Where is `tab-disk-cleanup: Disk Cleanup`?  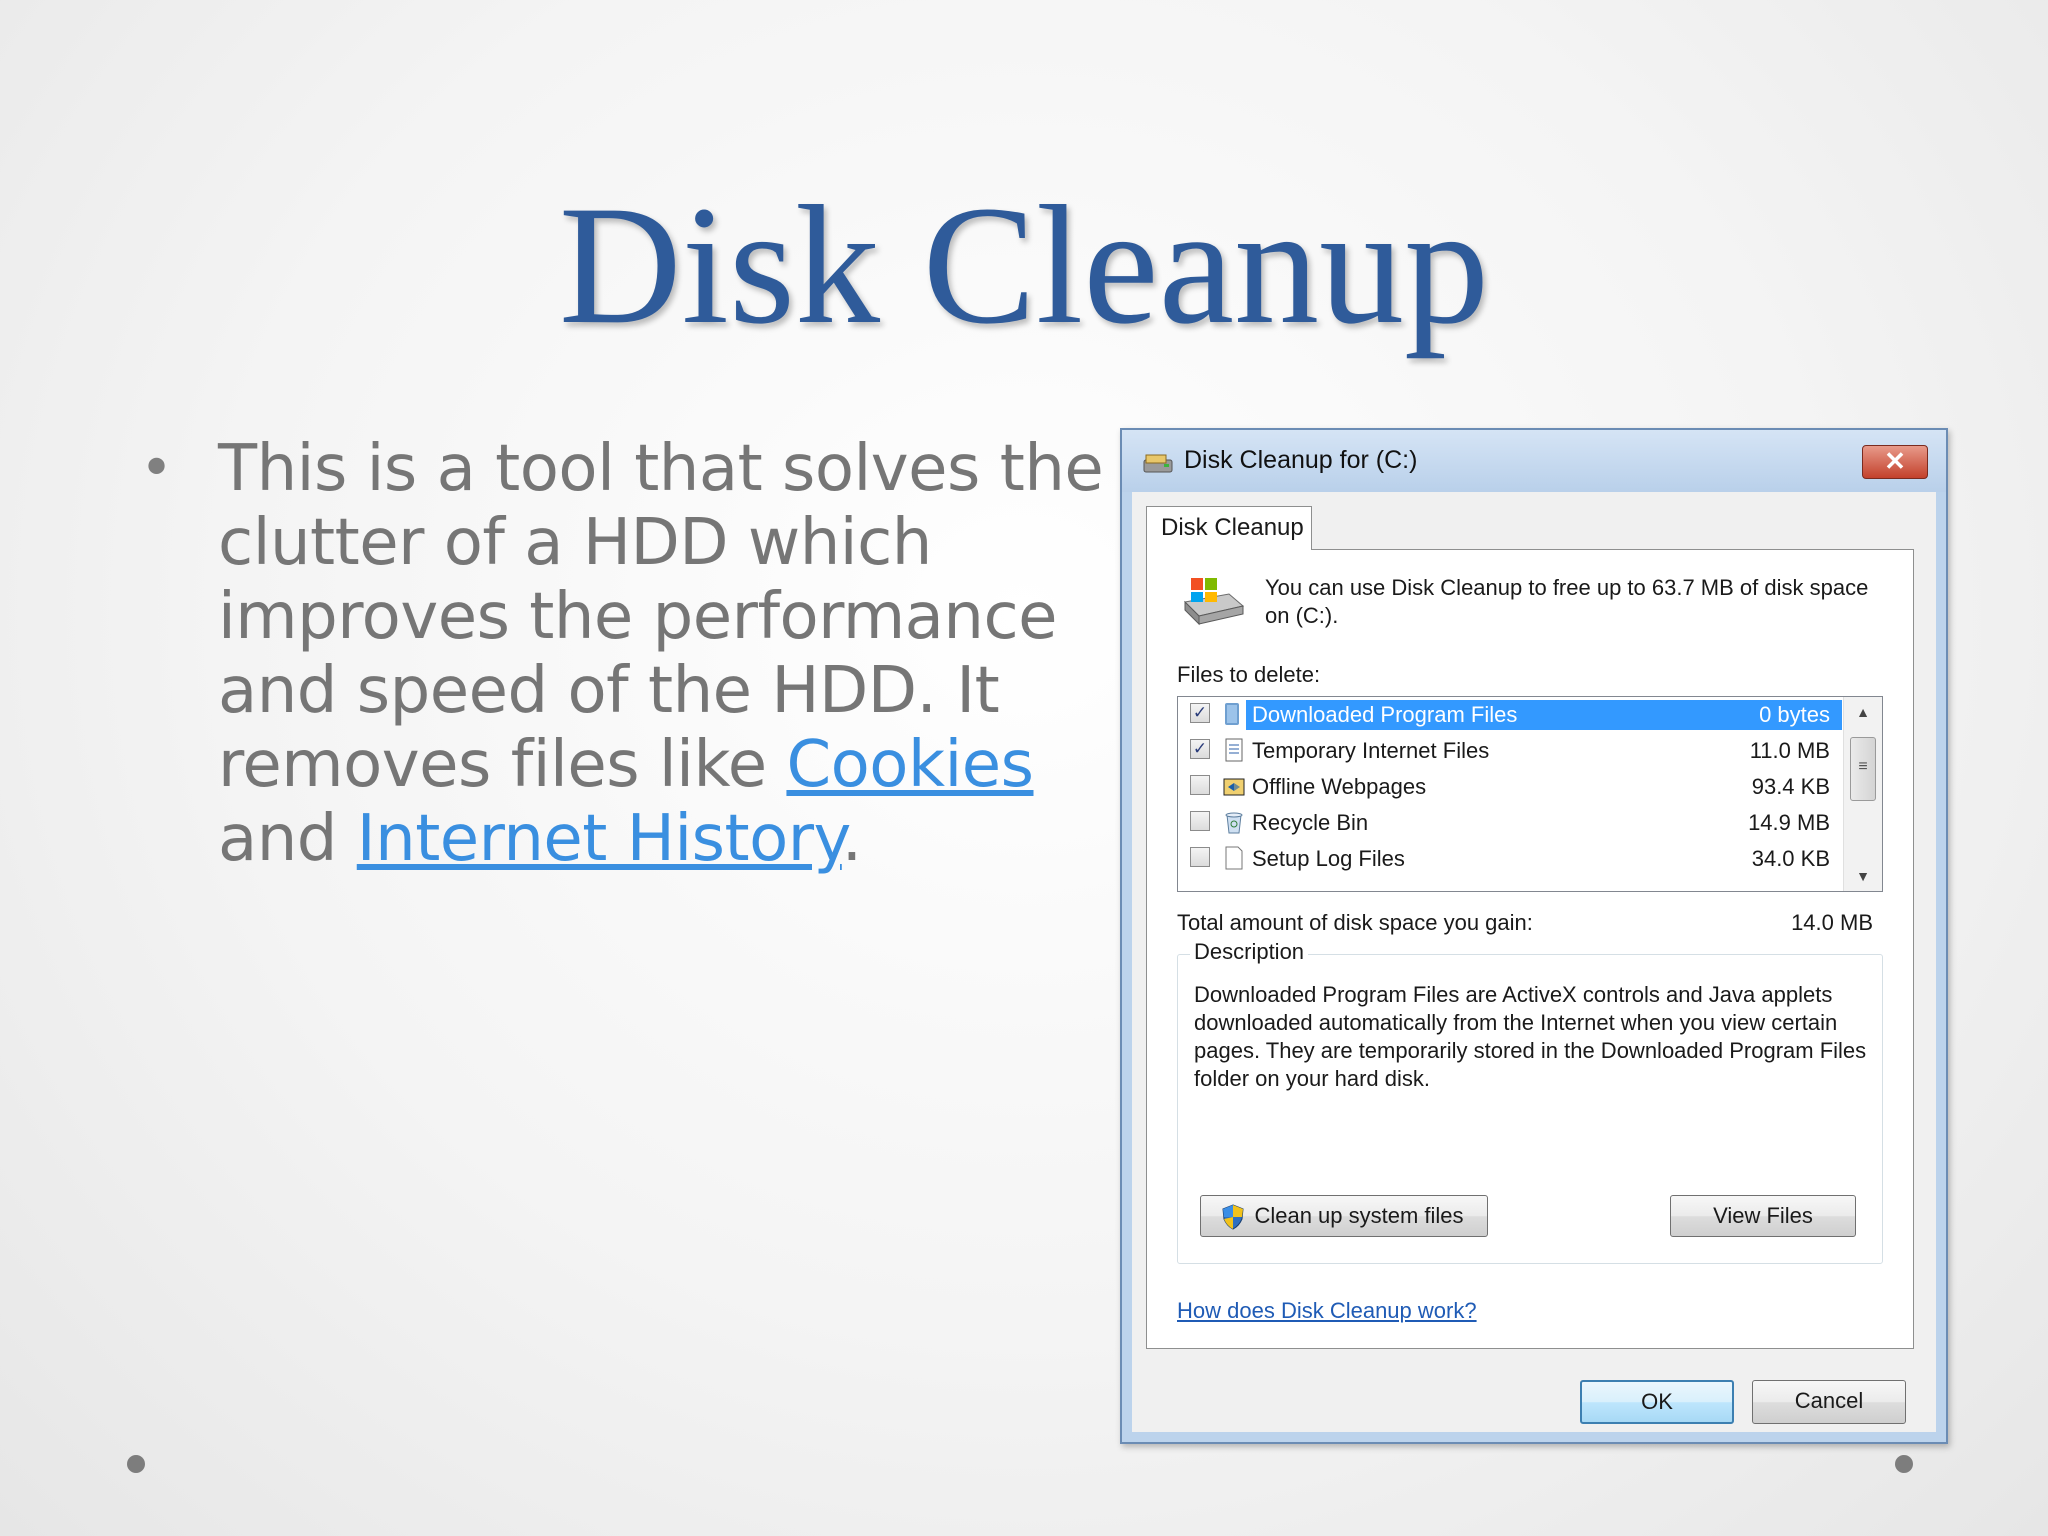 tab-disk-cleanup: Disk Cleanup is located at coordinates (1229, 528).